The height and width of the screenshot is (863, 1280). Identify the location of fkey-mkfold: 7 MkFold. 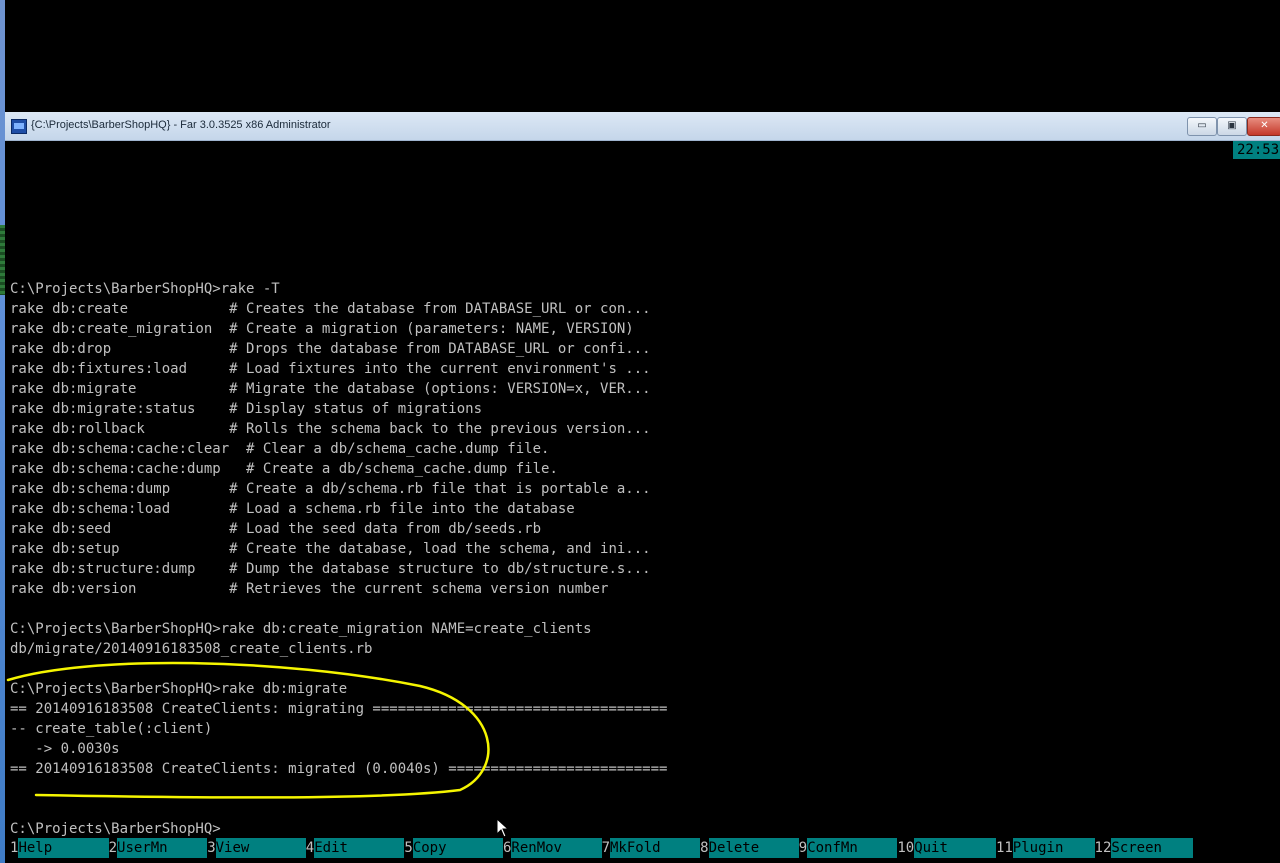
(651, 848).